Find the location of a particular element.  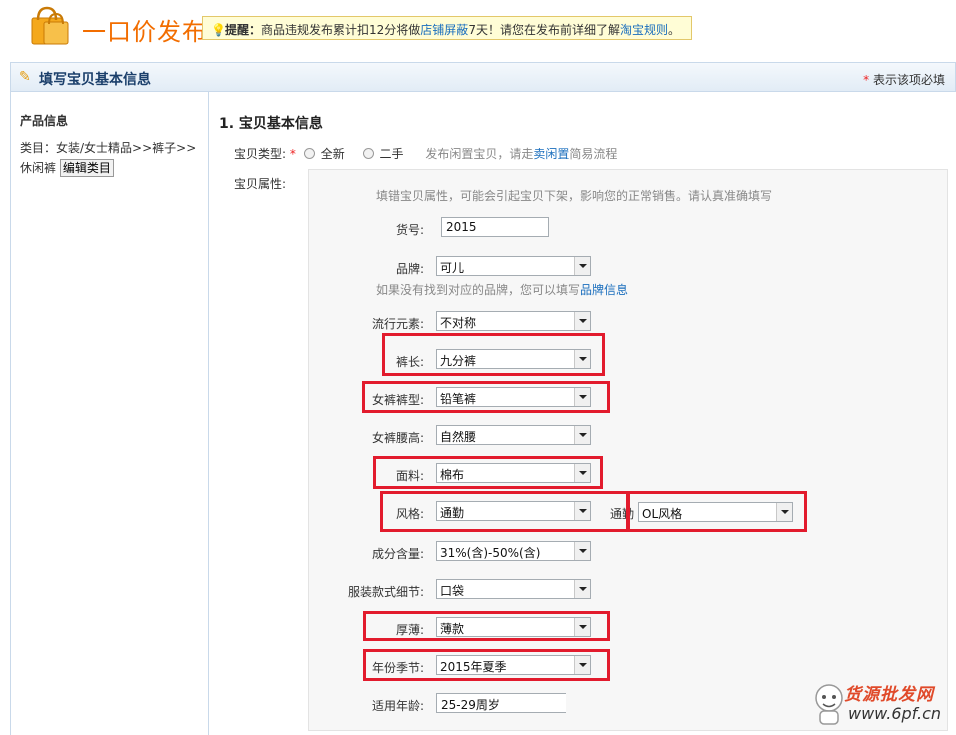

liuxing-label: 流行元素: is located at coordinates (397, 324).